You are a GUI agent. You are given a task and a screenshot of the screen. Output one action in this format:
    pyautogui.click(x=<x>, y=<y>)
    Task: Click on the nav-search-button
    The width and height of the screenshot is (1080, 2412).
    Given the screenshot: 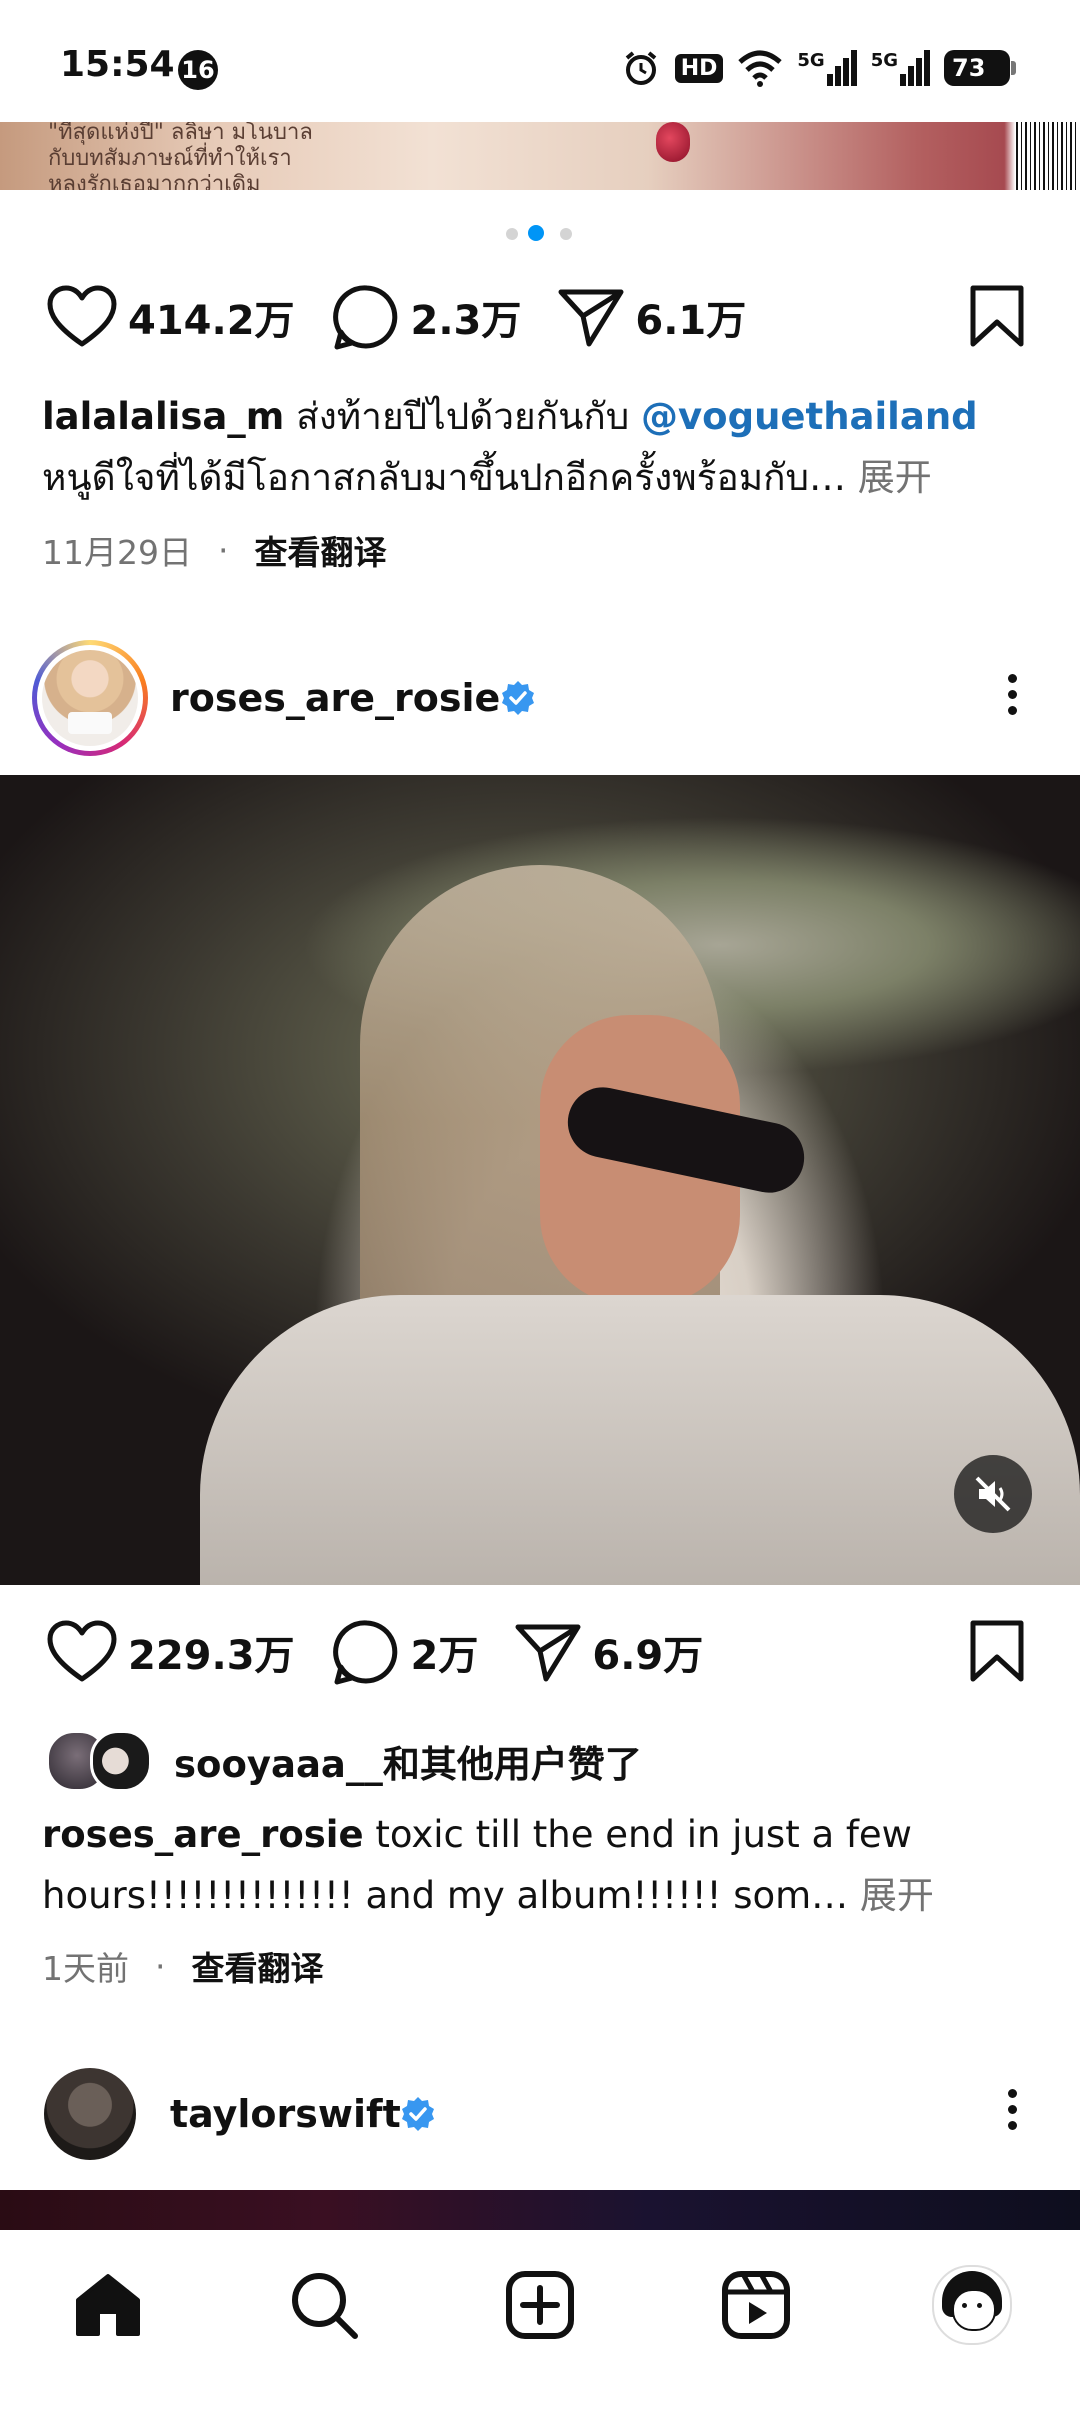 What is the action you would take?
    pyautogui.click(x=324, y=2305)
    